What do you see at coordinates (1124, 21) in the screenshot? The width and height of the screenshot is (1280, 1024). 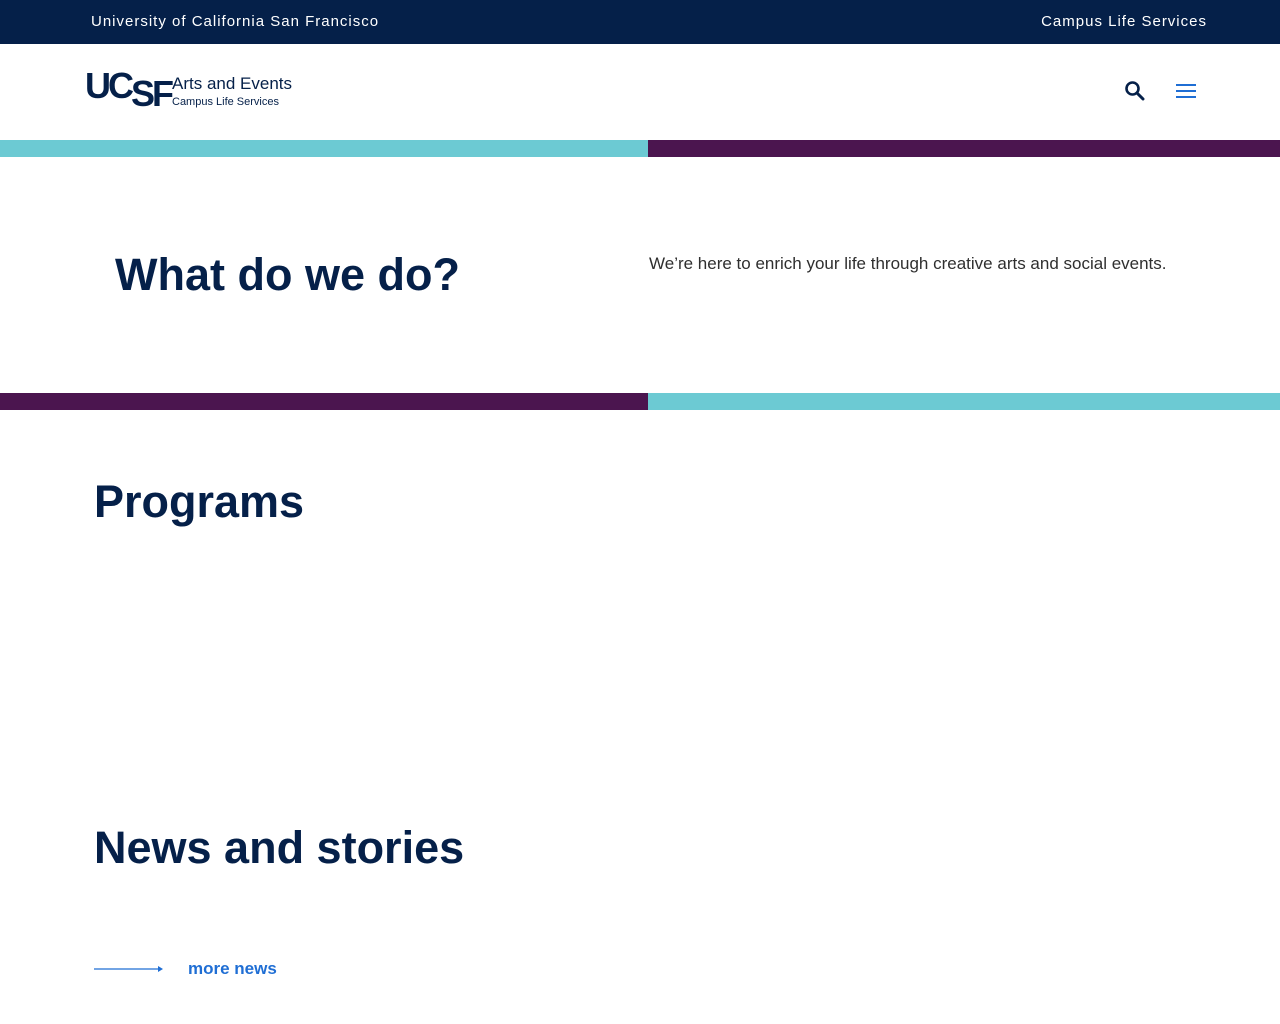 I see `campus-life-services-link: Campus Life Services` at bounding box center [1124, 21].